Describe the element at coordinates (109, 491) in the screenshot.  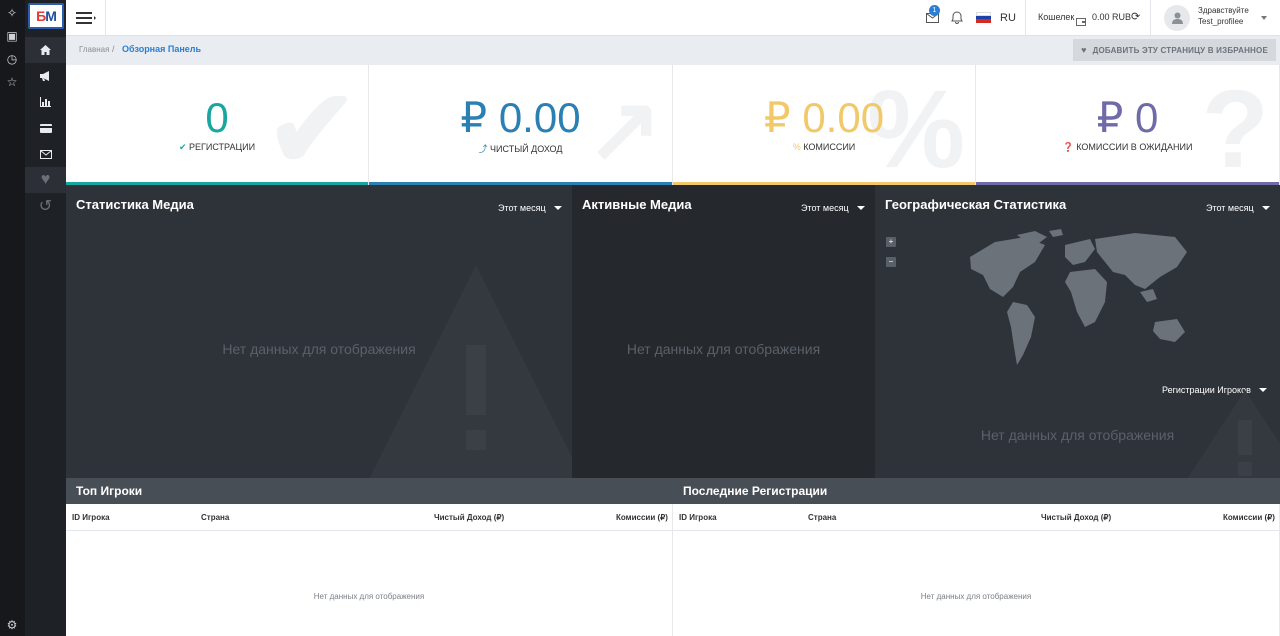
I see `table-title: Топ Игроки` at that location.